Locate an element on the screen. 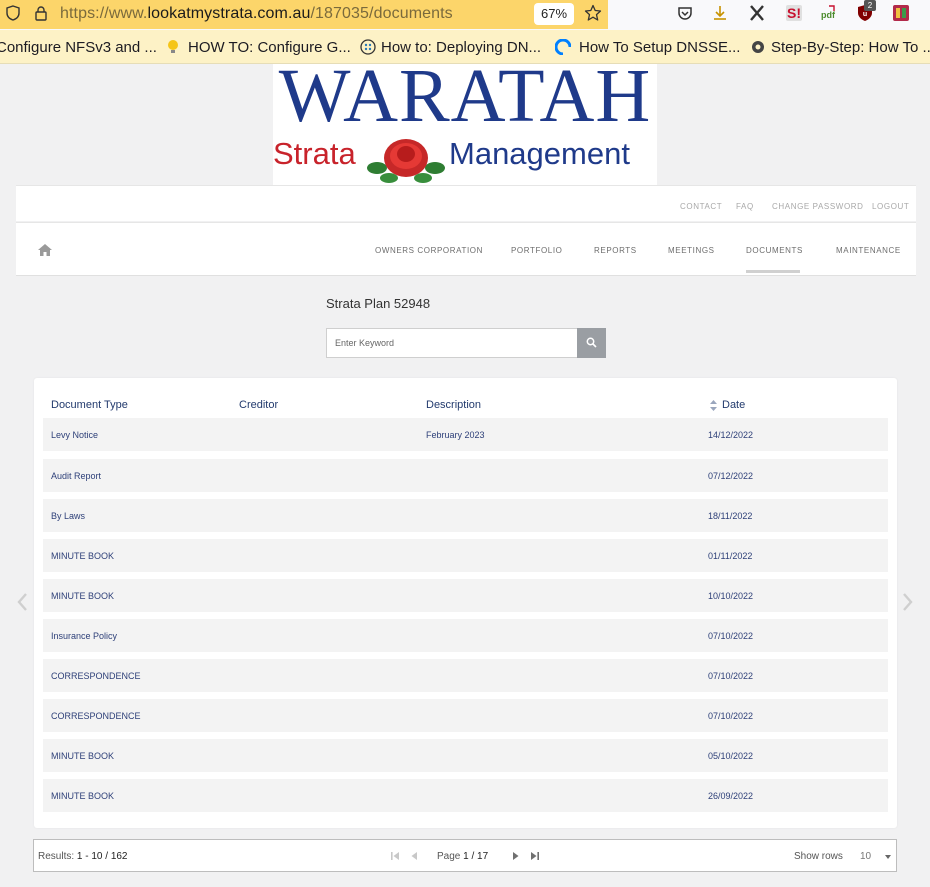 Image resolution: width=930 pixels, height=887 pixels. sort-icon is located at coordinates (713, 405).